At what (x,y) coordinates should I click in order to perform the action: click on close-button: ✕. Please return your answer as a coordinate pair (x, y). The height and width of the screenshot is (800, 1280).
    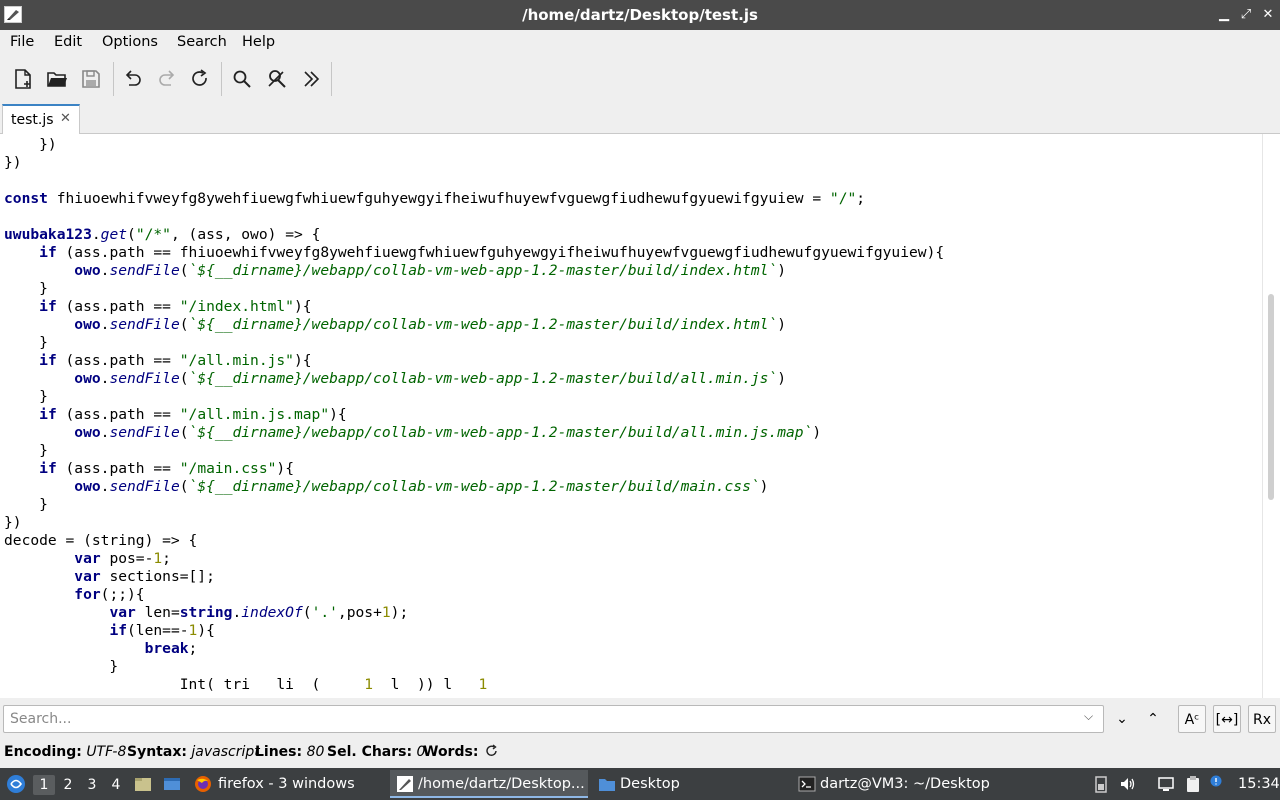
    Looking at the image, I should click on (1268, 15).